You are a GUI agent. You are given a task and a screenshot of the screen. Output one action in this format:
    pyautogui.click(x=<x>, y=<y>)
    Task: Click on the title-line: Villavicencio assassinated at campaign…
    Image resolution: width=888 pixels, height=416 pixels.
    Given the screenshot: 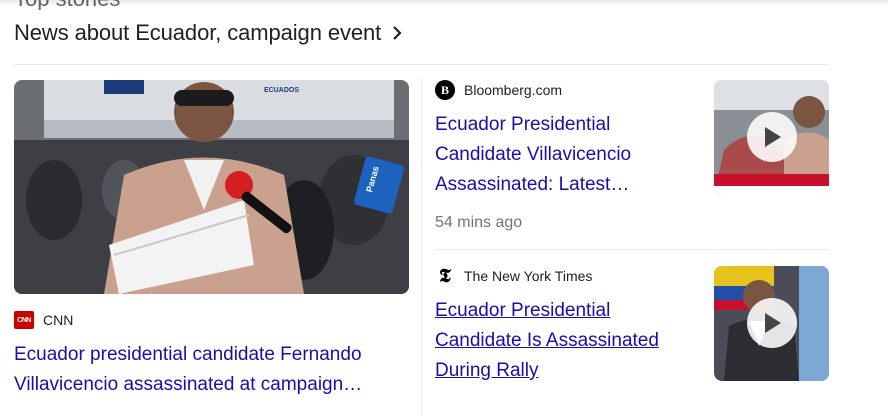 What is the action you would take?
    pyautogui.click(x=188, y=384)
    